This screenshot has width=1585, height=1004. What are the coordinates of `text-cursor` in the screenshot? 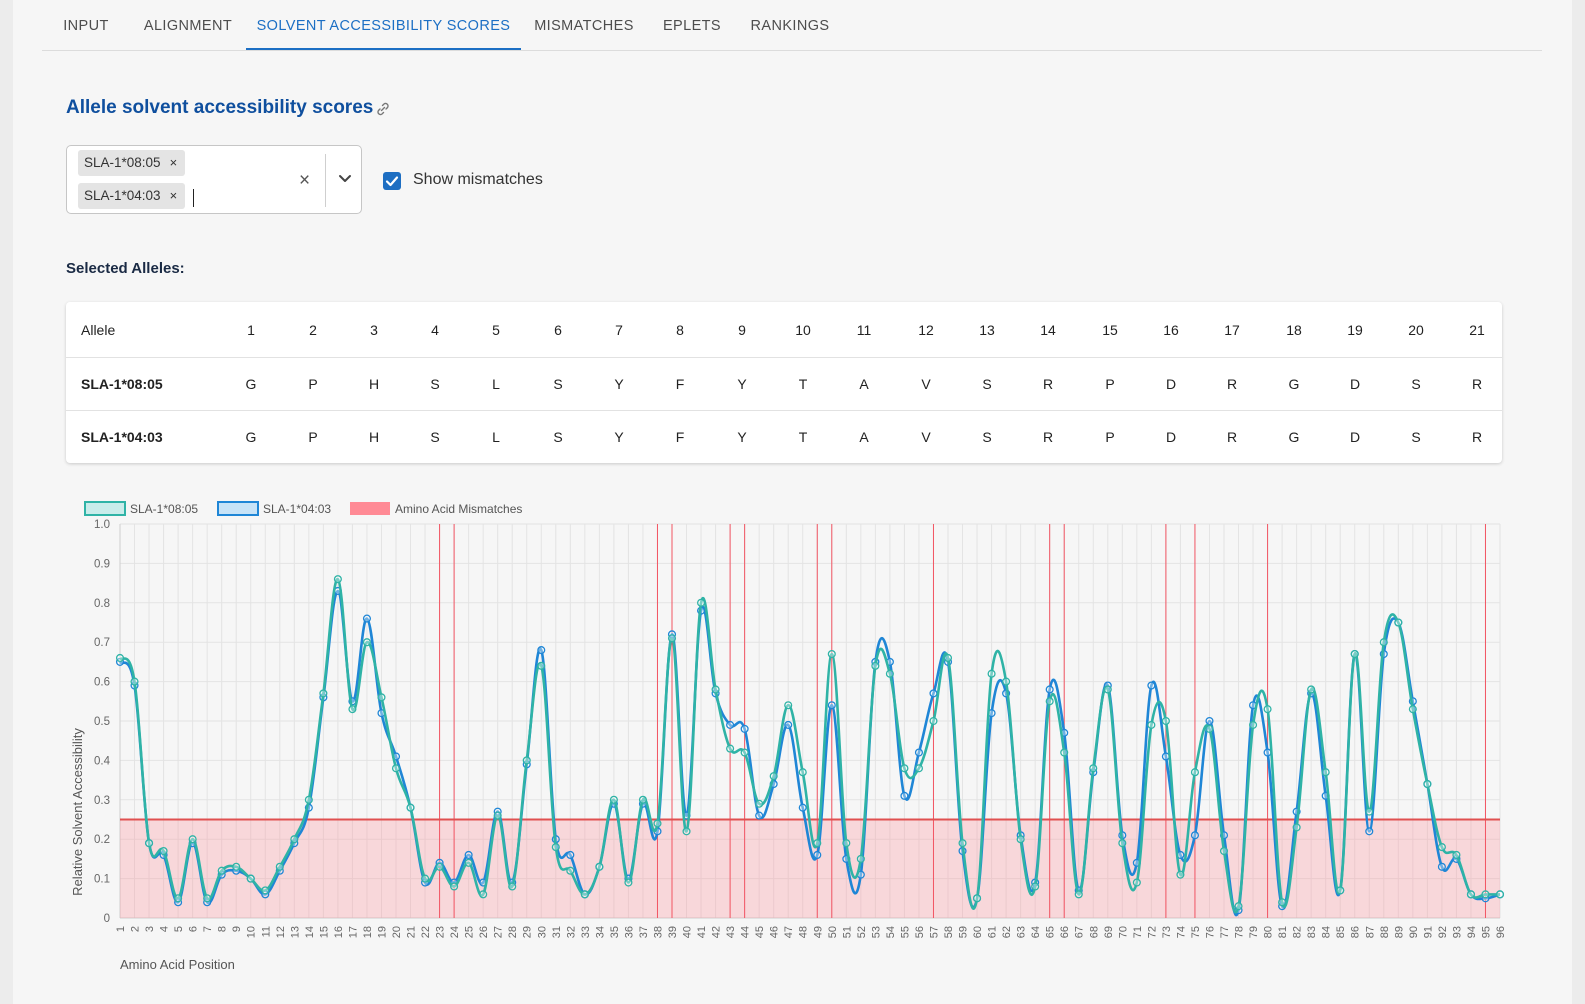 It's located at (193, 198).